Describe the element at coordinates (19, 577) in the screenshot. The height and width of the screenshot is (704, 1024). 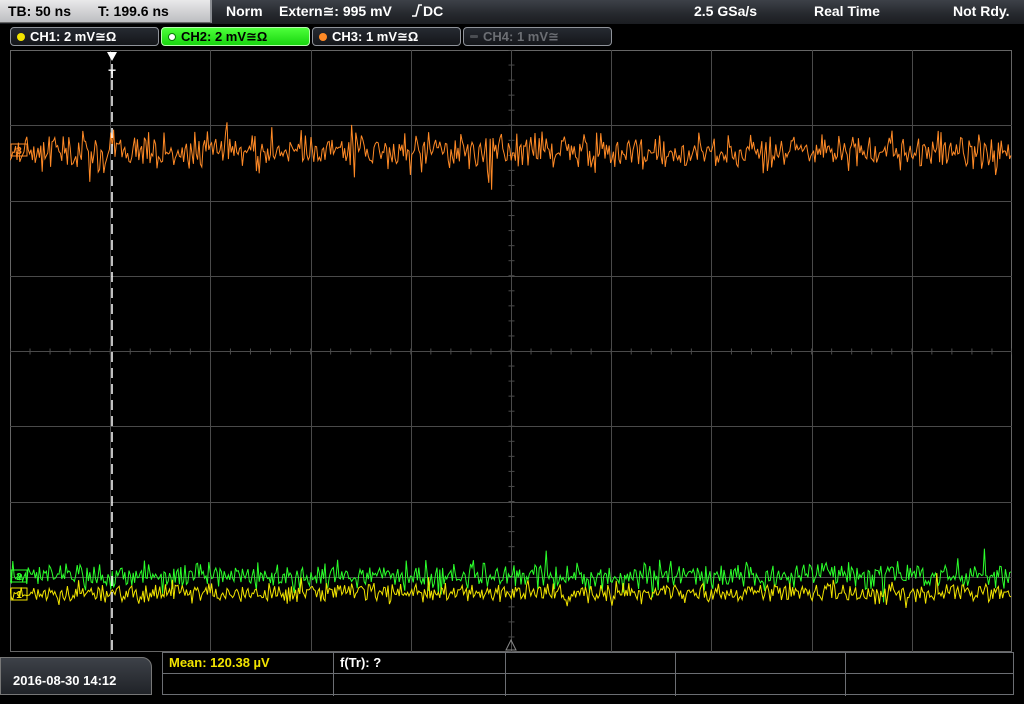
I see `ch2-marker-label: 2` at that location.